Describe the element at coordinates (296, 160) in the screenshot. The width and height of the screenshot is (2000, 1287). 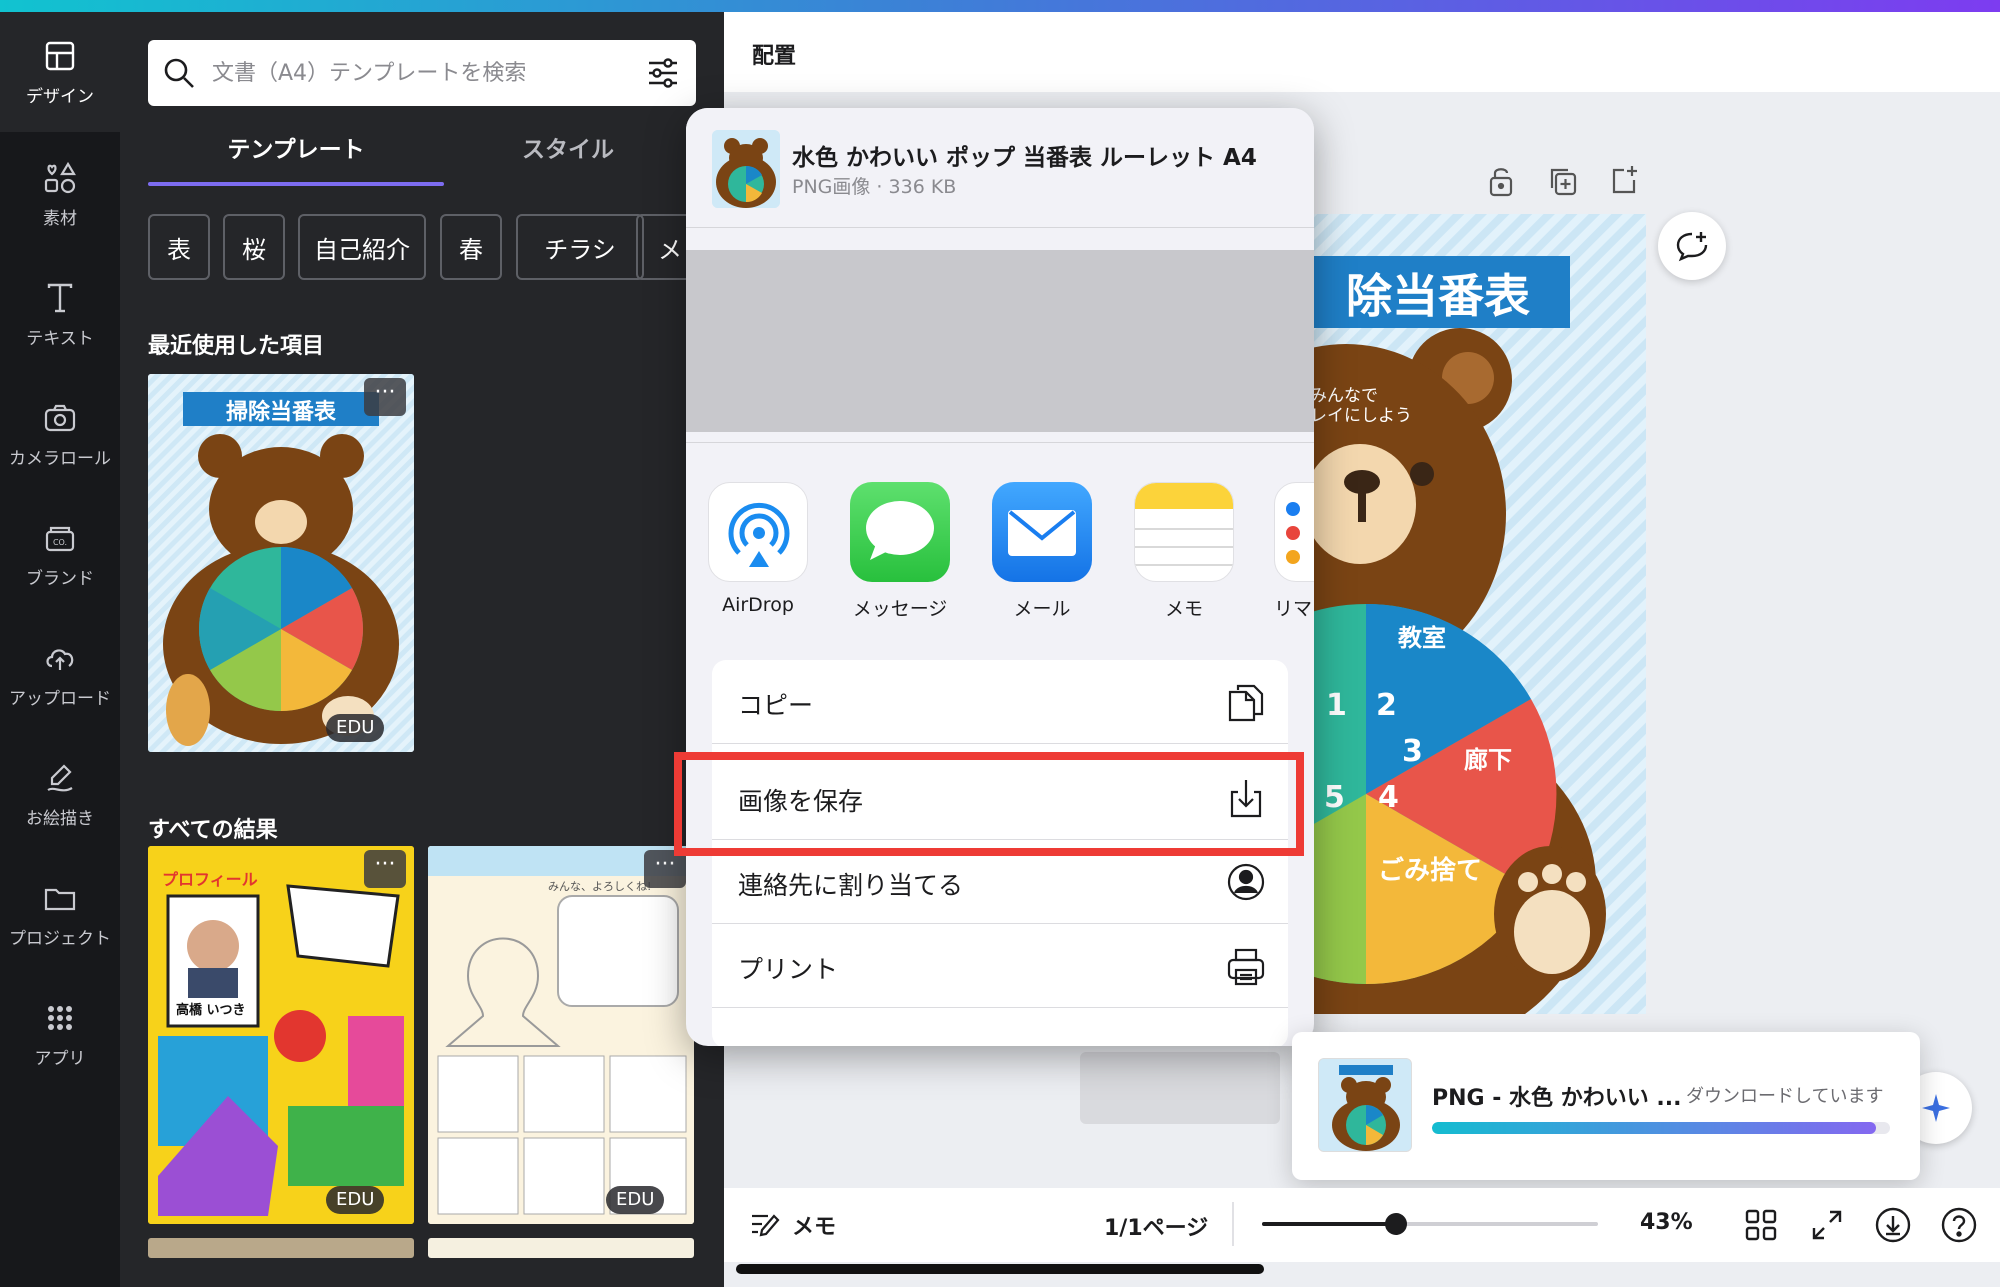
I see `tab-templates: テンプレート` at that location.